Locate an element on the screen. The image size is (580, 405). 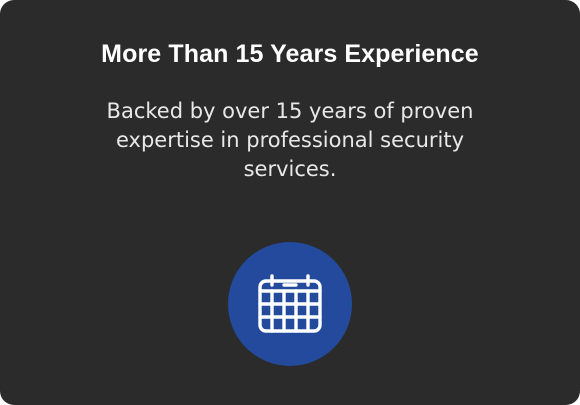
calendar-icon is located at coordinates (290, 304).